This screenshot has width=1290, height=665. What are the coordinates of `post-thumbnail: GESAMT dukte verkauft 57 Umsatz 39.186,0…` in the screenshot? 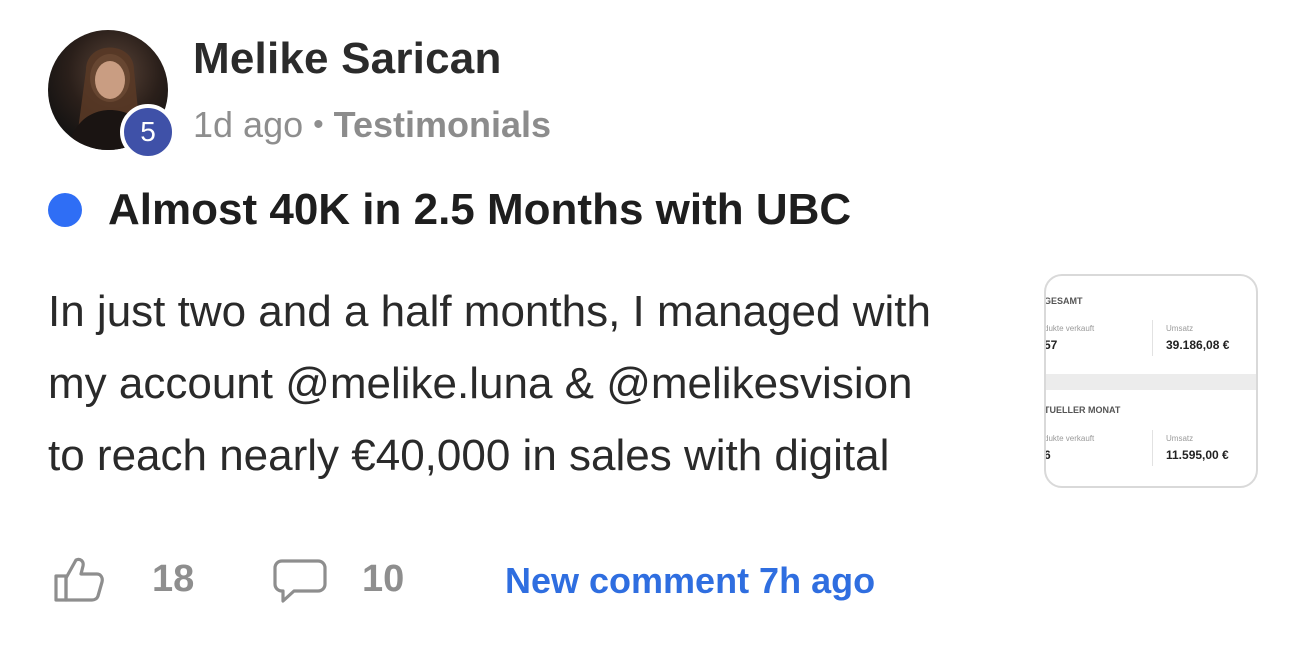 It's located at (1151, 381).